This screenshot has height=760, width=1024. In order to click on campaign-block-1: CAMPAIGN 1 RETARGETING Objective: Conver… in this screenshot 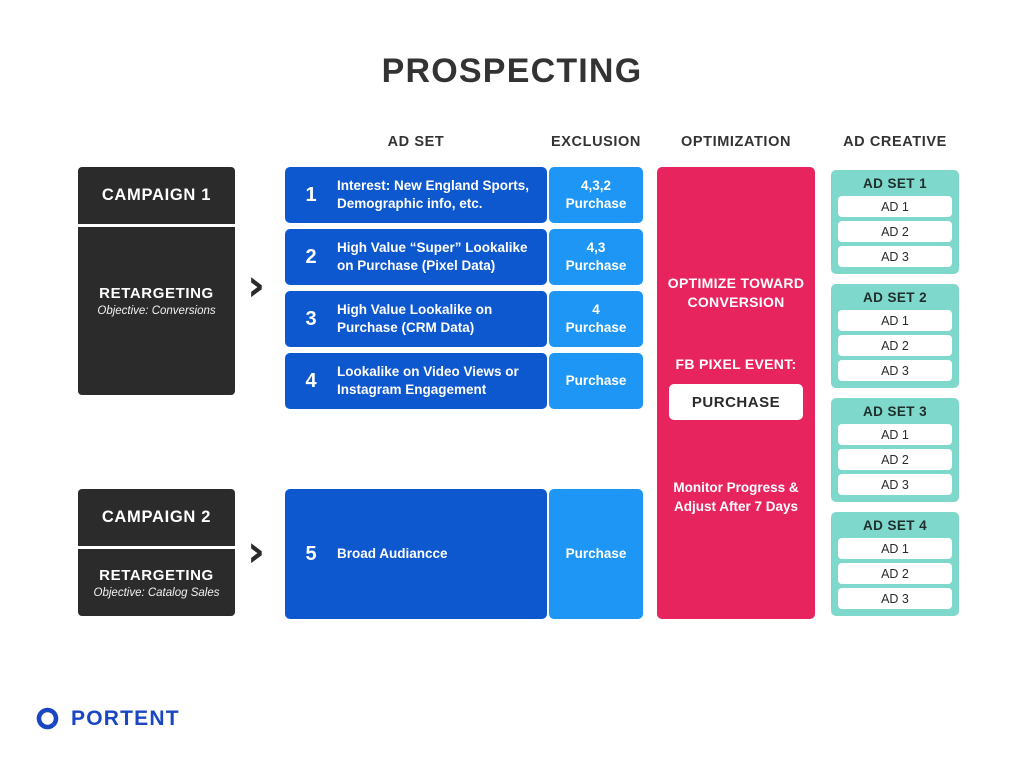, I will do `click(156, 281)`.